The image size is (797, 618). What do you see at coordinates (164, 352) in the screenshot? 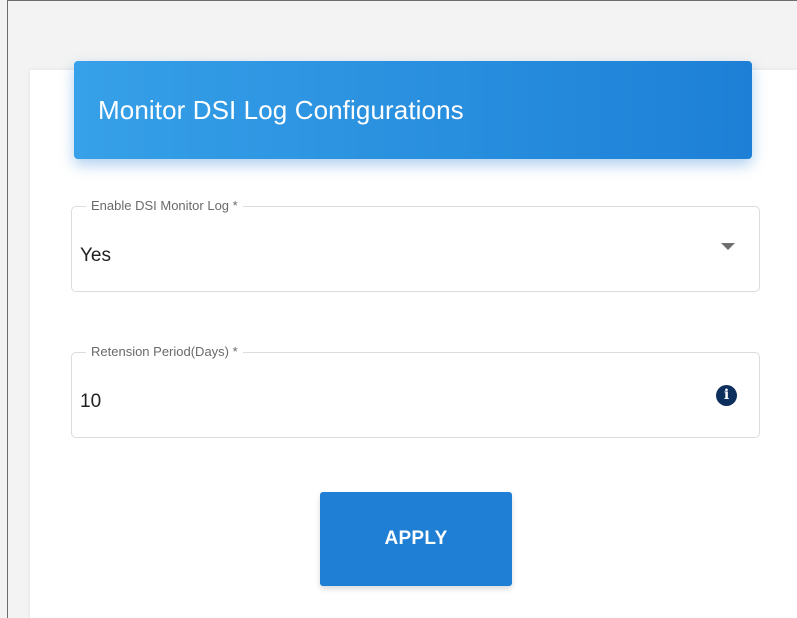
I see `retention-period-label: Retension Period(Days) *` at bounding box center [164, 352].